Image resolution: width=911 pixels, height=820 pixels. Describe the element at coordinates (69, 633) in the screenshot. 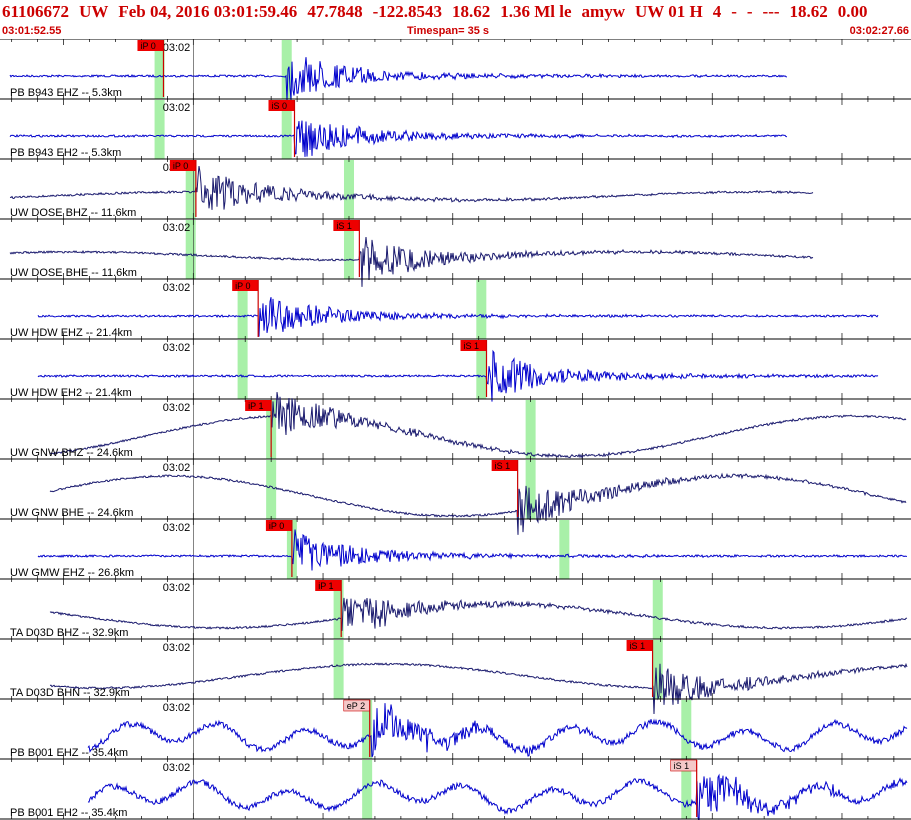

I see `station-label: TA D03D BHZ -- 32.9km` at that location.